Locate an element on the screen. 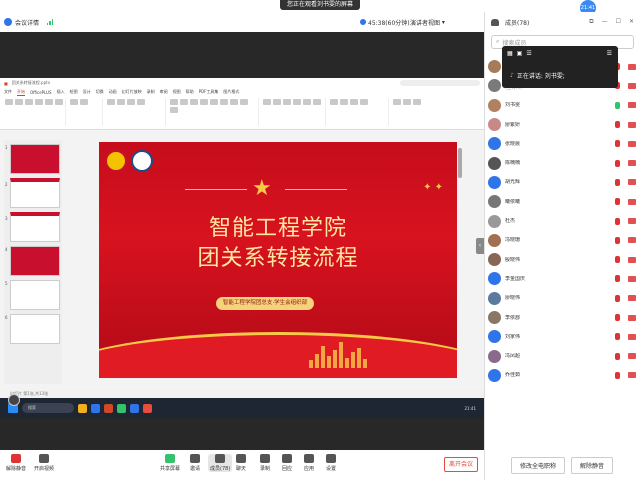  ribbon-group-paragraph is located at coordinates (294, 112).